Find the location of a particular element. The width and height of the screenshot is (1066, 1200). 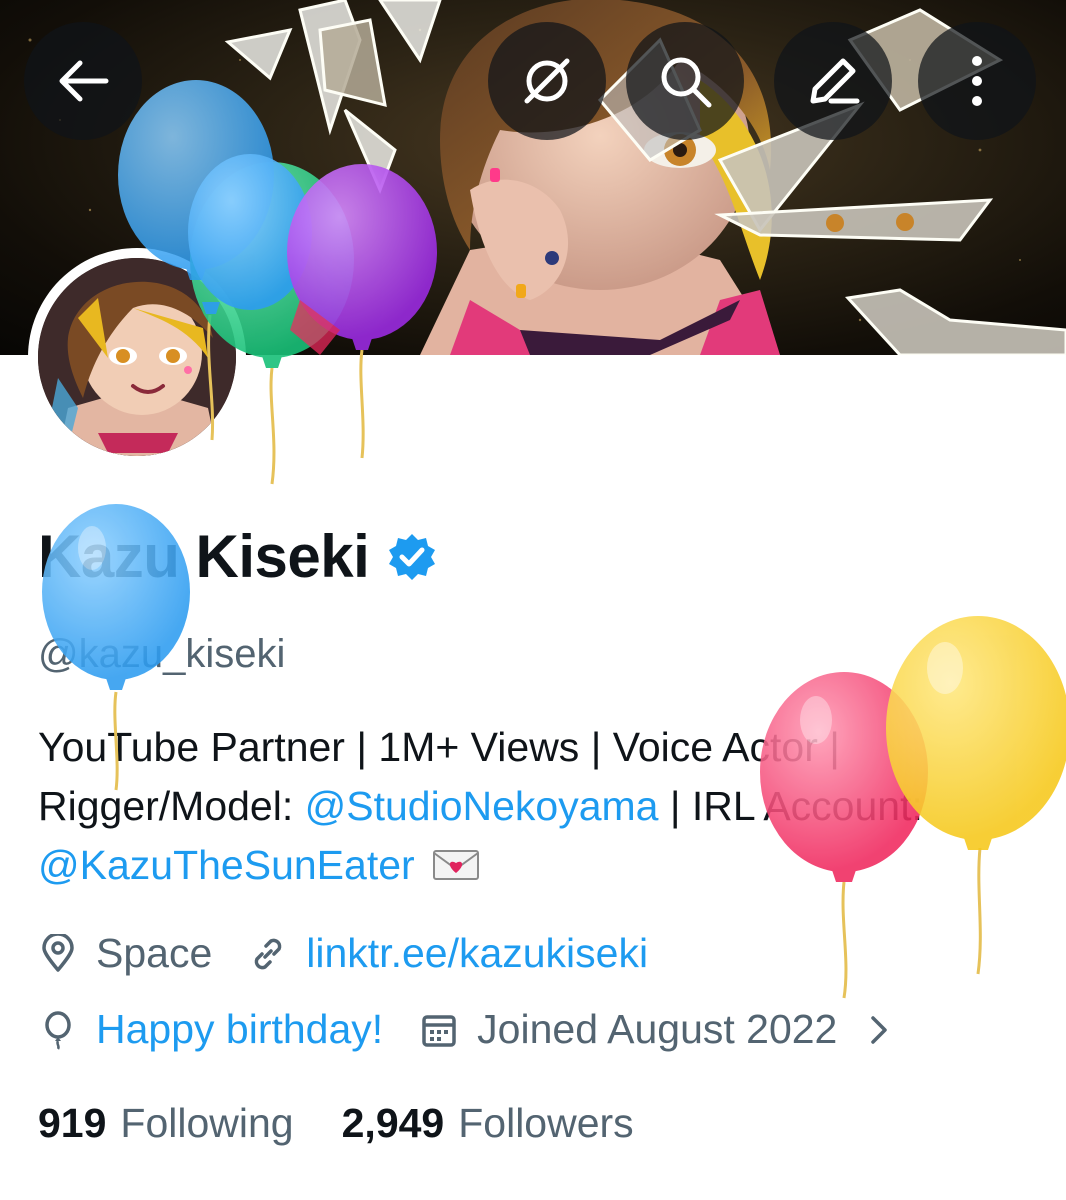

name-row: Kazu Kiseki is located at coordinates (237, 556).